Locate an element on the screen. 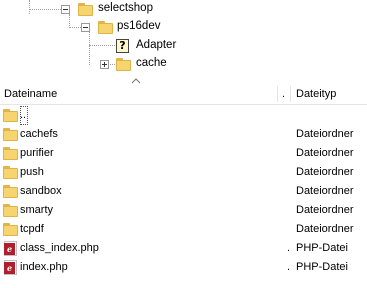  tree-node-ps16dev: ps16dev is located at coordinates (183, 27).